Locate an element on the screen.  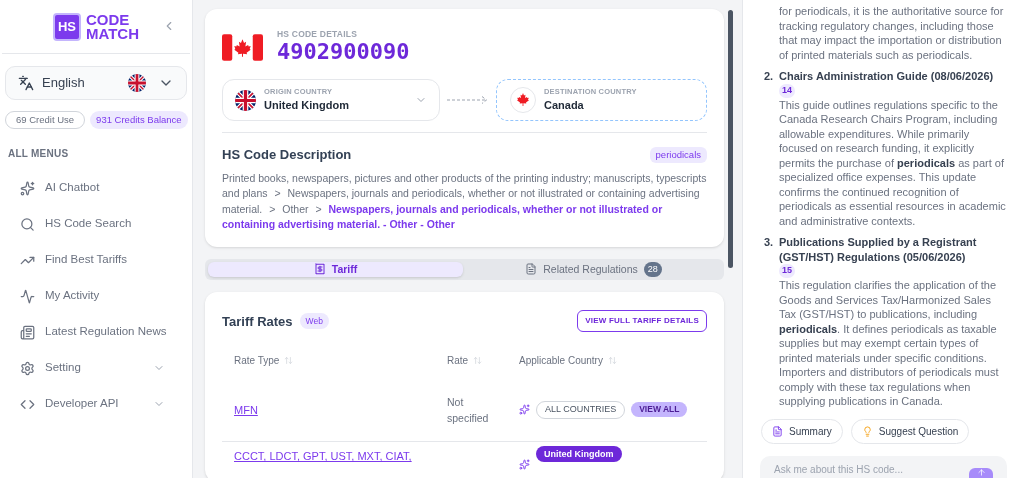
rate-cell-text: Not specified is located at coordinates (468, 410).